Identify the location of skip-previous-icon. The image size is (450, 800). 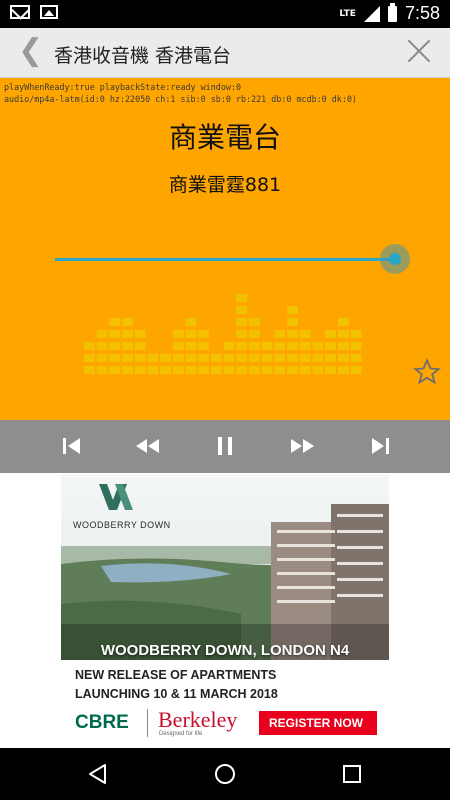
(72, 446).